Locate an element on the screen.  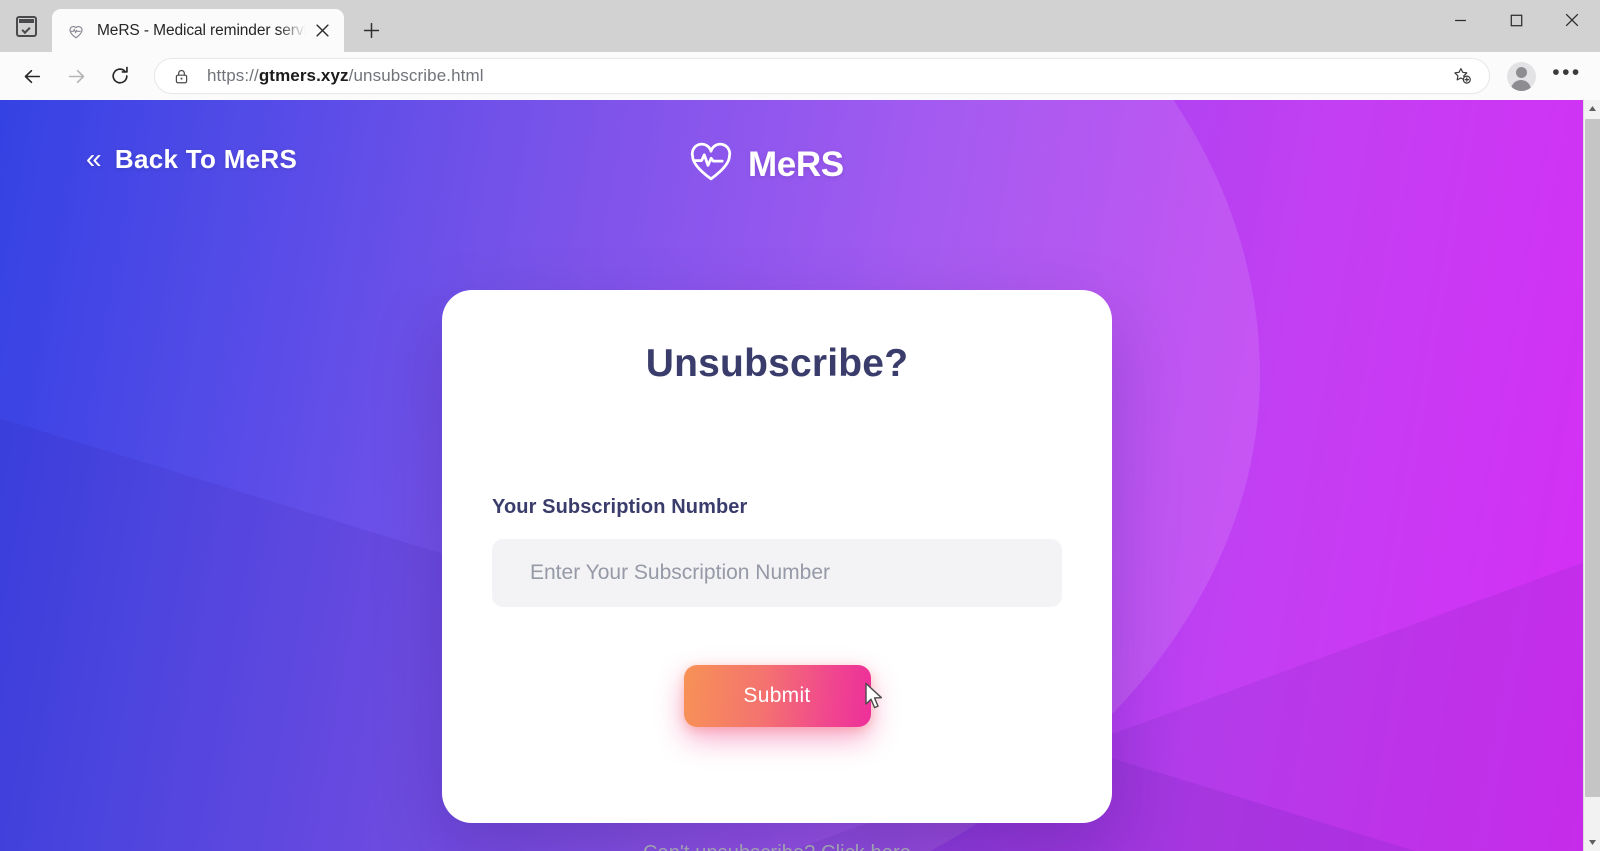
back-to-mers-label: Back To MeRS is located at coordinates (206, 159).